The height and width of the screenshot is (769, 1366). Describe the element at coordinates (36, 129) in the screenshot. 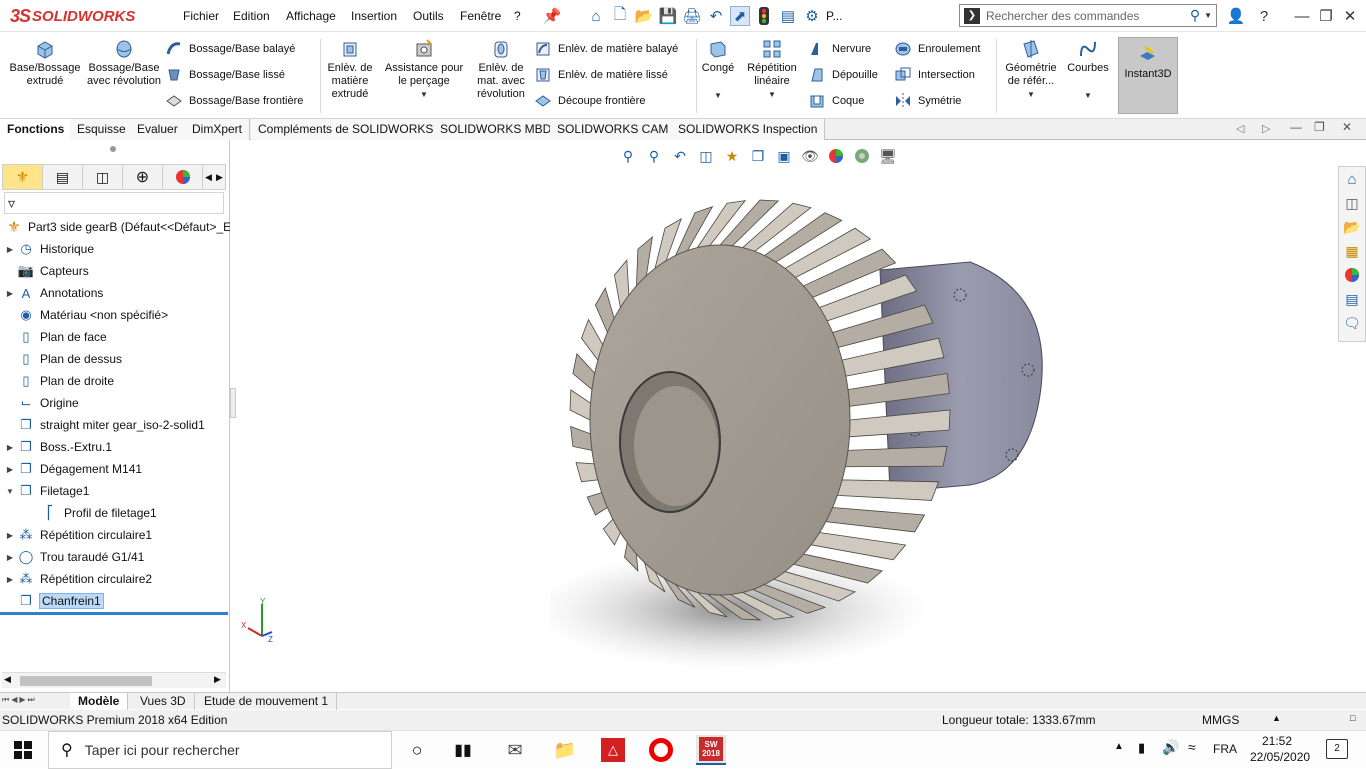

I see `tab-fonctions: Fonctions` at that location.